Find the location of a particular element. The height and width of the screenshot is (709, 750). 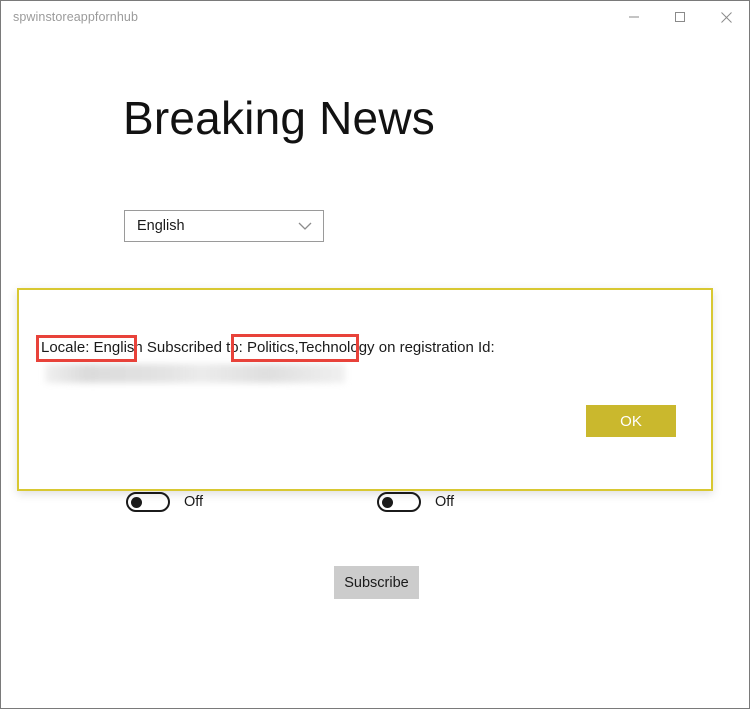

subscribe-button: Subscribe is located at coordinates (376, 582).